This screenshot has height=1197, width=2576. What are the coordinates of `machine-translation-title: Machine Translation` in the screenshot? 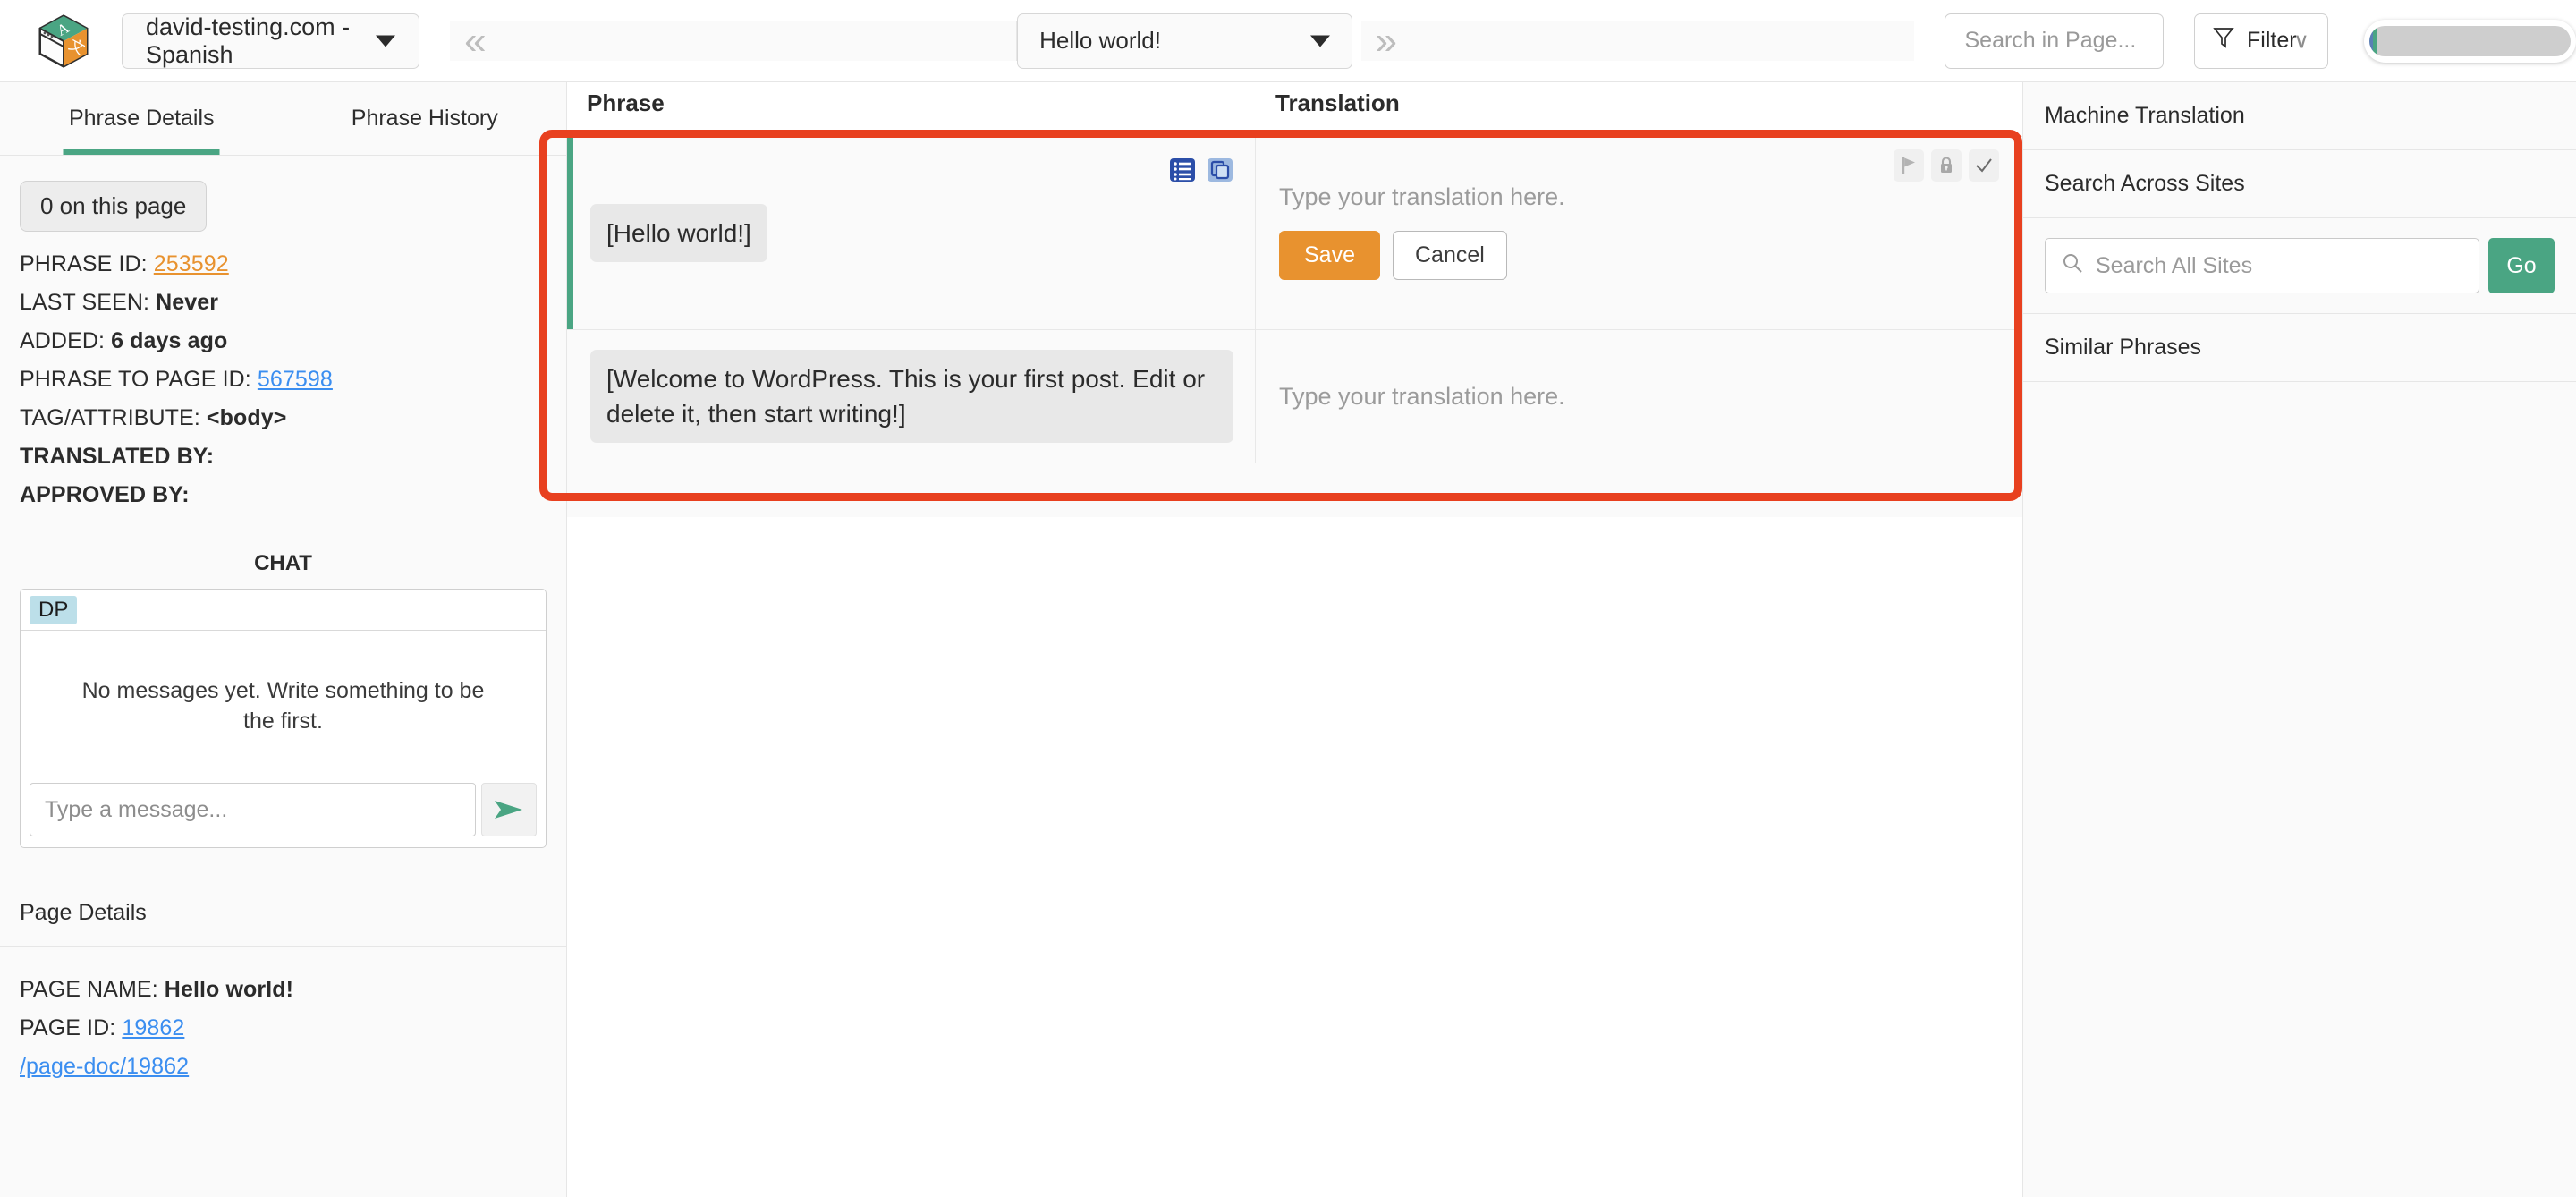 It's located at (2145, 115).